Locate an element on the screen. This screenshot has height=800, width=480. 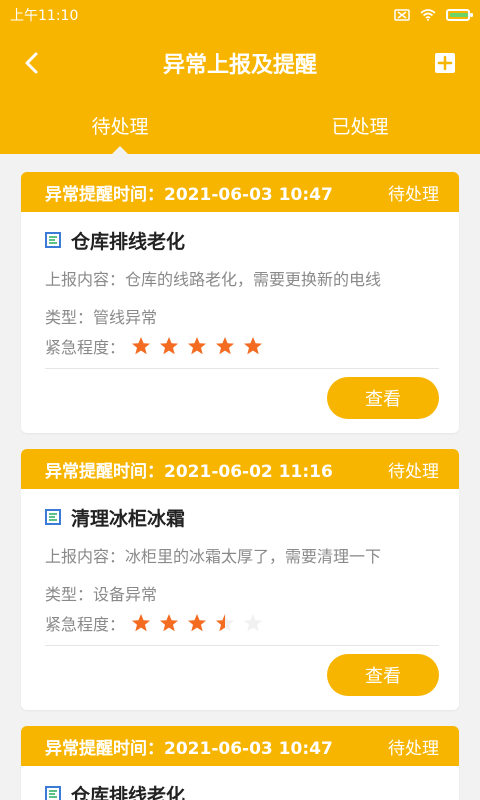
status-icons is located at coordinates (433, 15).